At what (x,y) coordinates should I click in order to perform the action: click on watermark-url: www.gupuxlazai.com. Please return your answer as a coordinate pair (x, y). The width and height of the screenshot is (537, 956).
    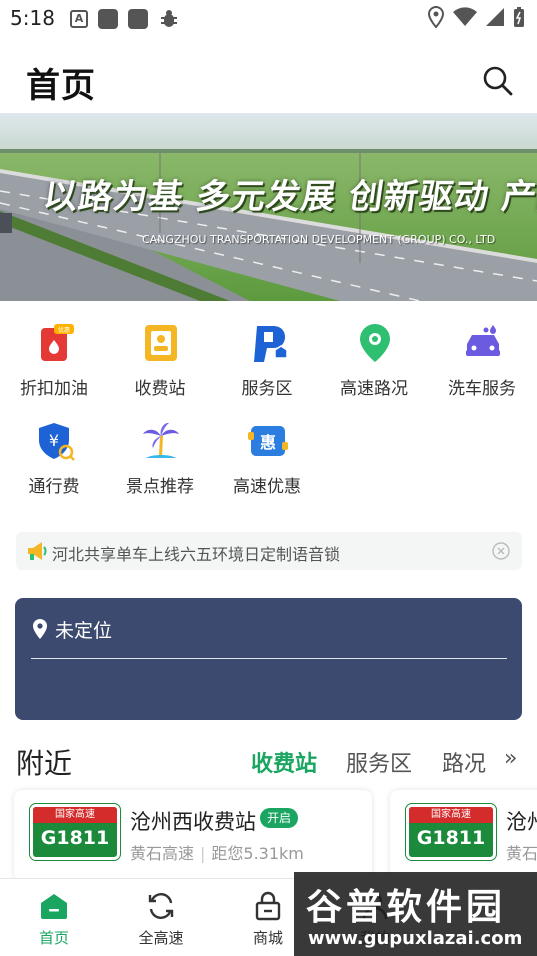
    Looking at the image, I should click on (415, 938).